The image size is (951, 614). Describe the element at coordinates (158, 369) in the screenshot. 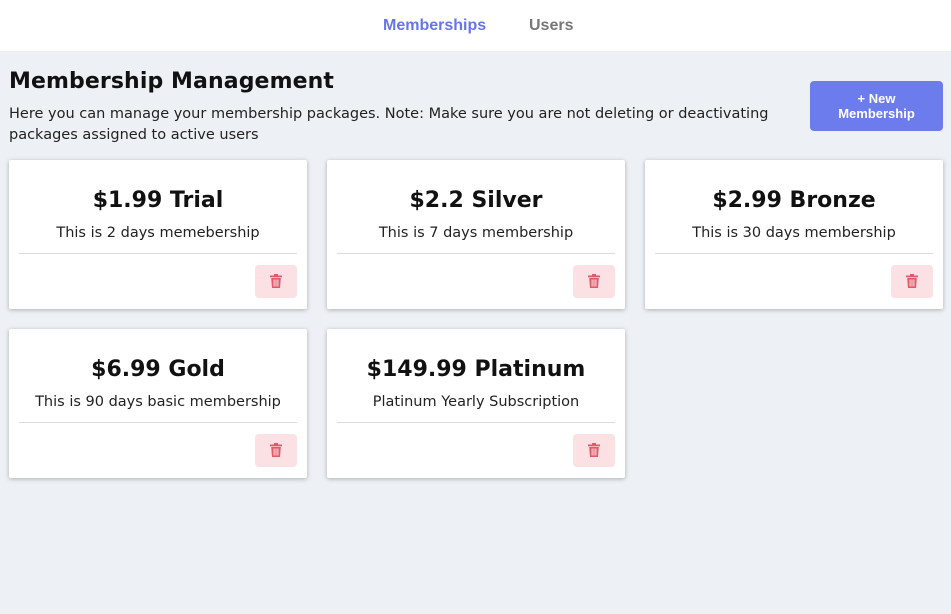

I see `membership-title: $6.99 Gold` at that location.